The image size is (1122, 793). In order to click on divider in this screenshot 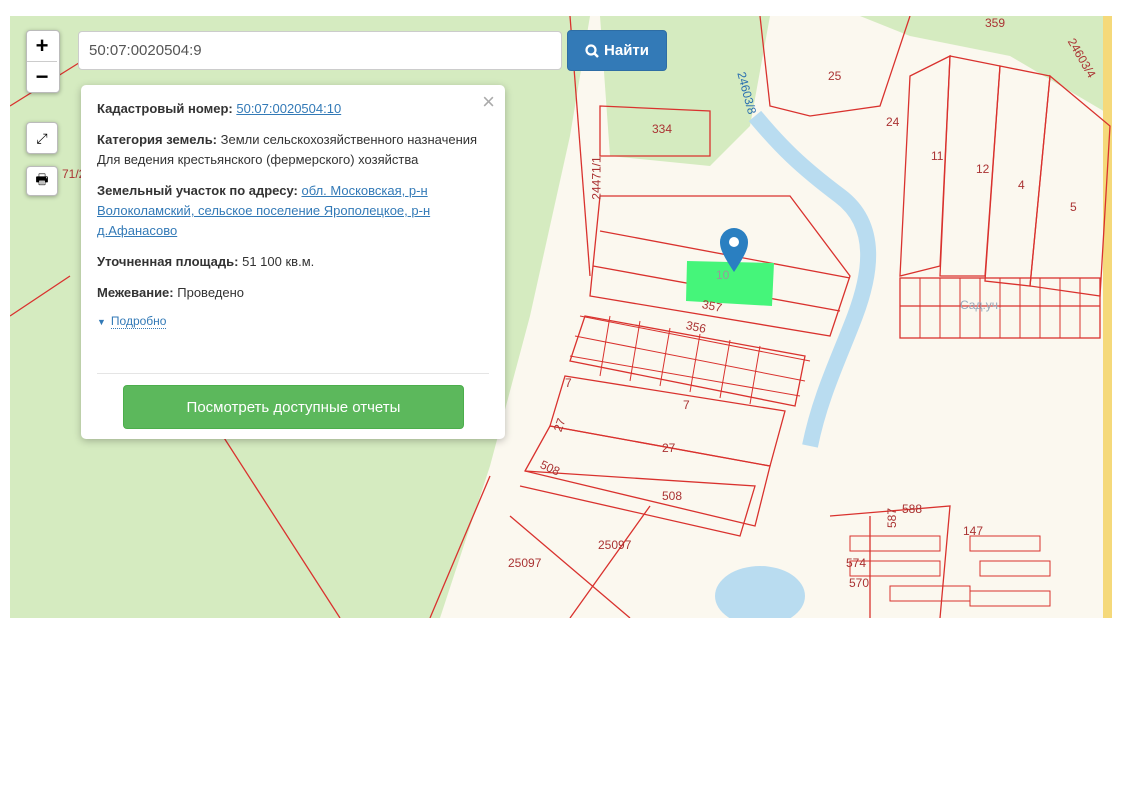, I will do `click(293, 373)`.